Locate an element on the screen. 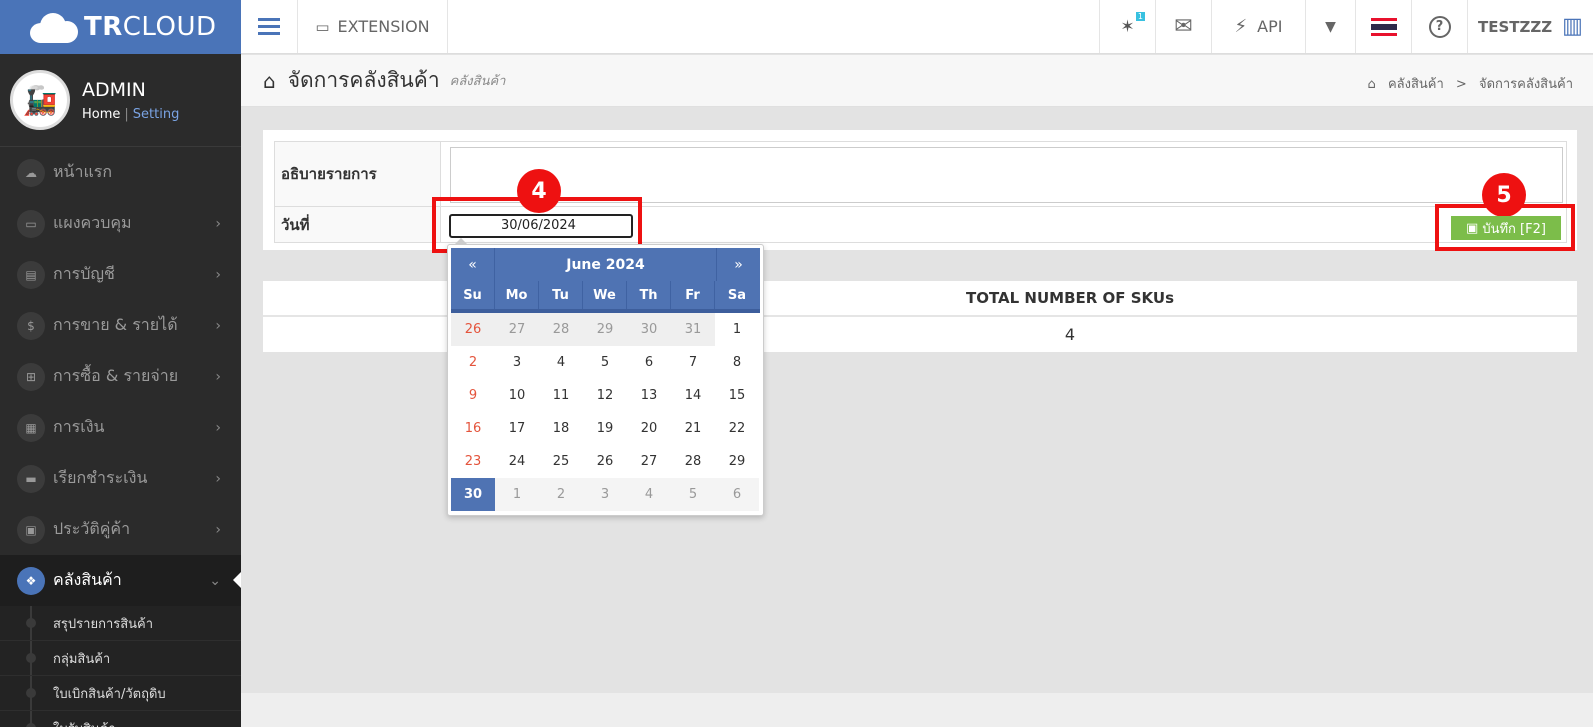  calendar-day: 23 is located at coordinates (473, 461).